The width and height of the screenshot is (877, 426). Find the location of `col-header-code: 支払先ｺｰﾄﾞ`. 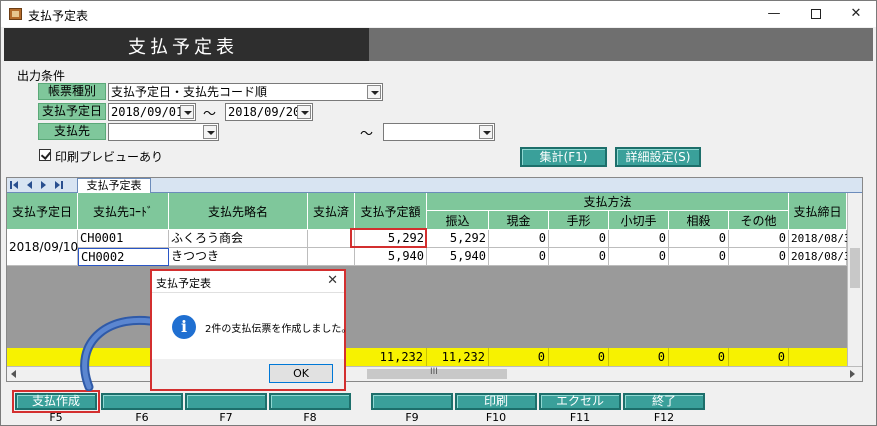

col-header-code: 支払先ｺｰﾄﾞ is located at coordinates (123, 211).